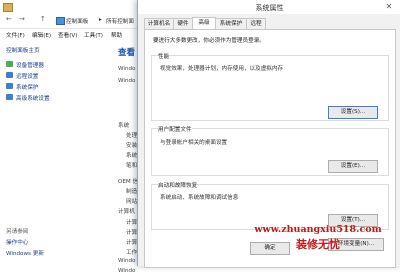 This screenshot has width=400, height=274. Describe the element at coordinates (23, 50) in the screenshot. I see `sidebar-home-link: 控制面板主页` at that location.